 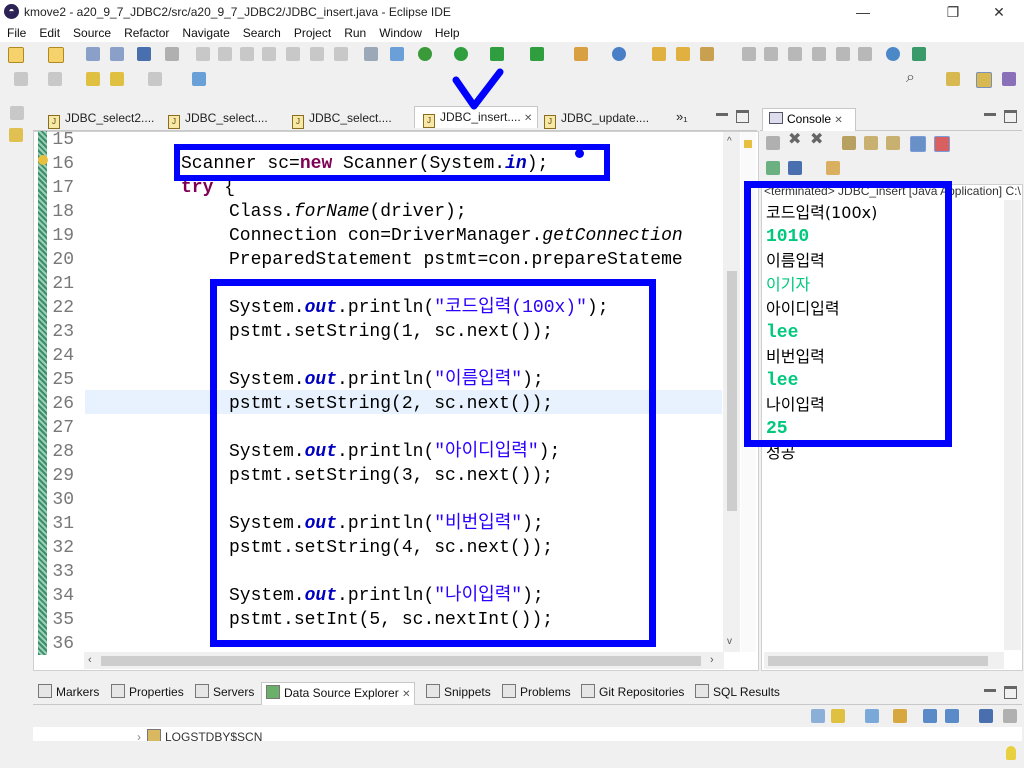 What do you see at coordinates (619, 54) in the screenshot?
I see `new-class-icon` at bounding box center [619, 54].